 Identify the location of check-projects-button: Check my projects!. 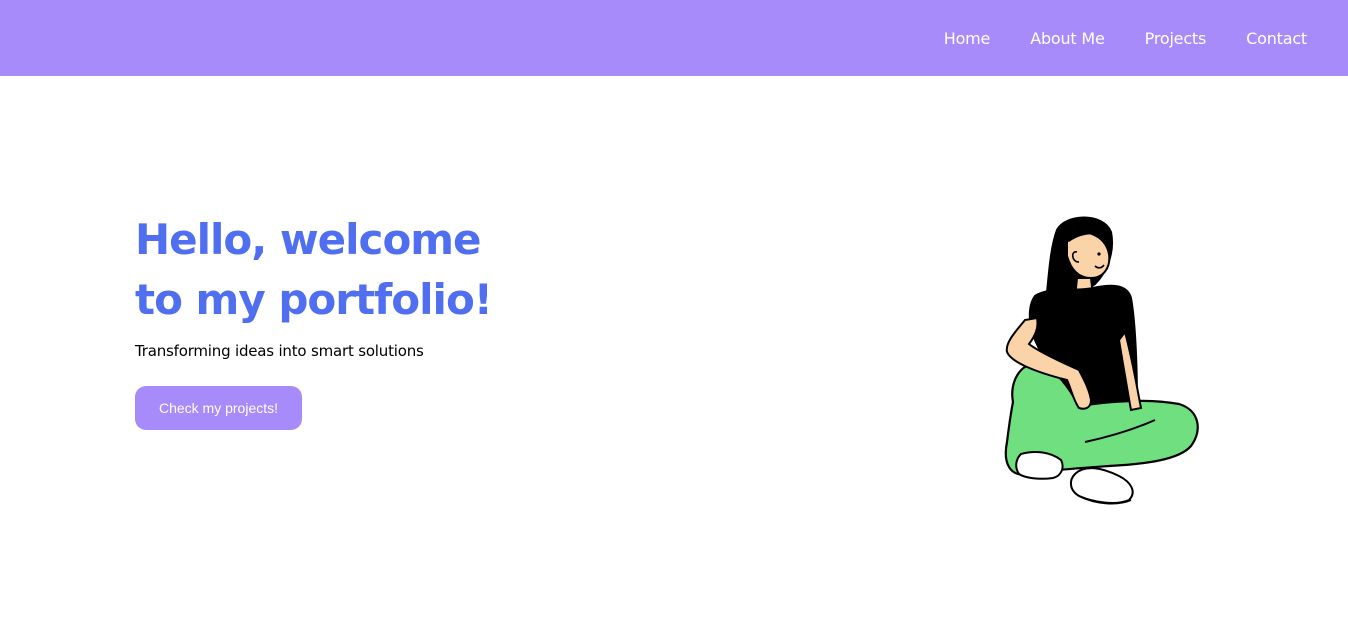
(218, 408).